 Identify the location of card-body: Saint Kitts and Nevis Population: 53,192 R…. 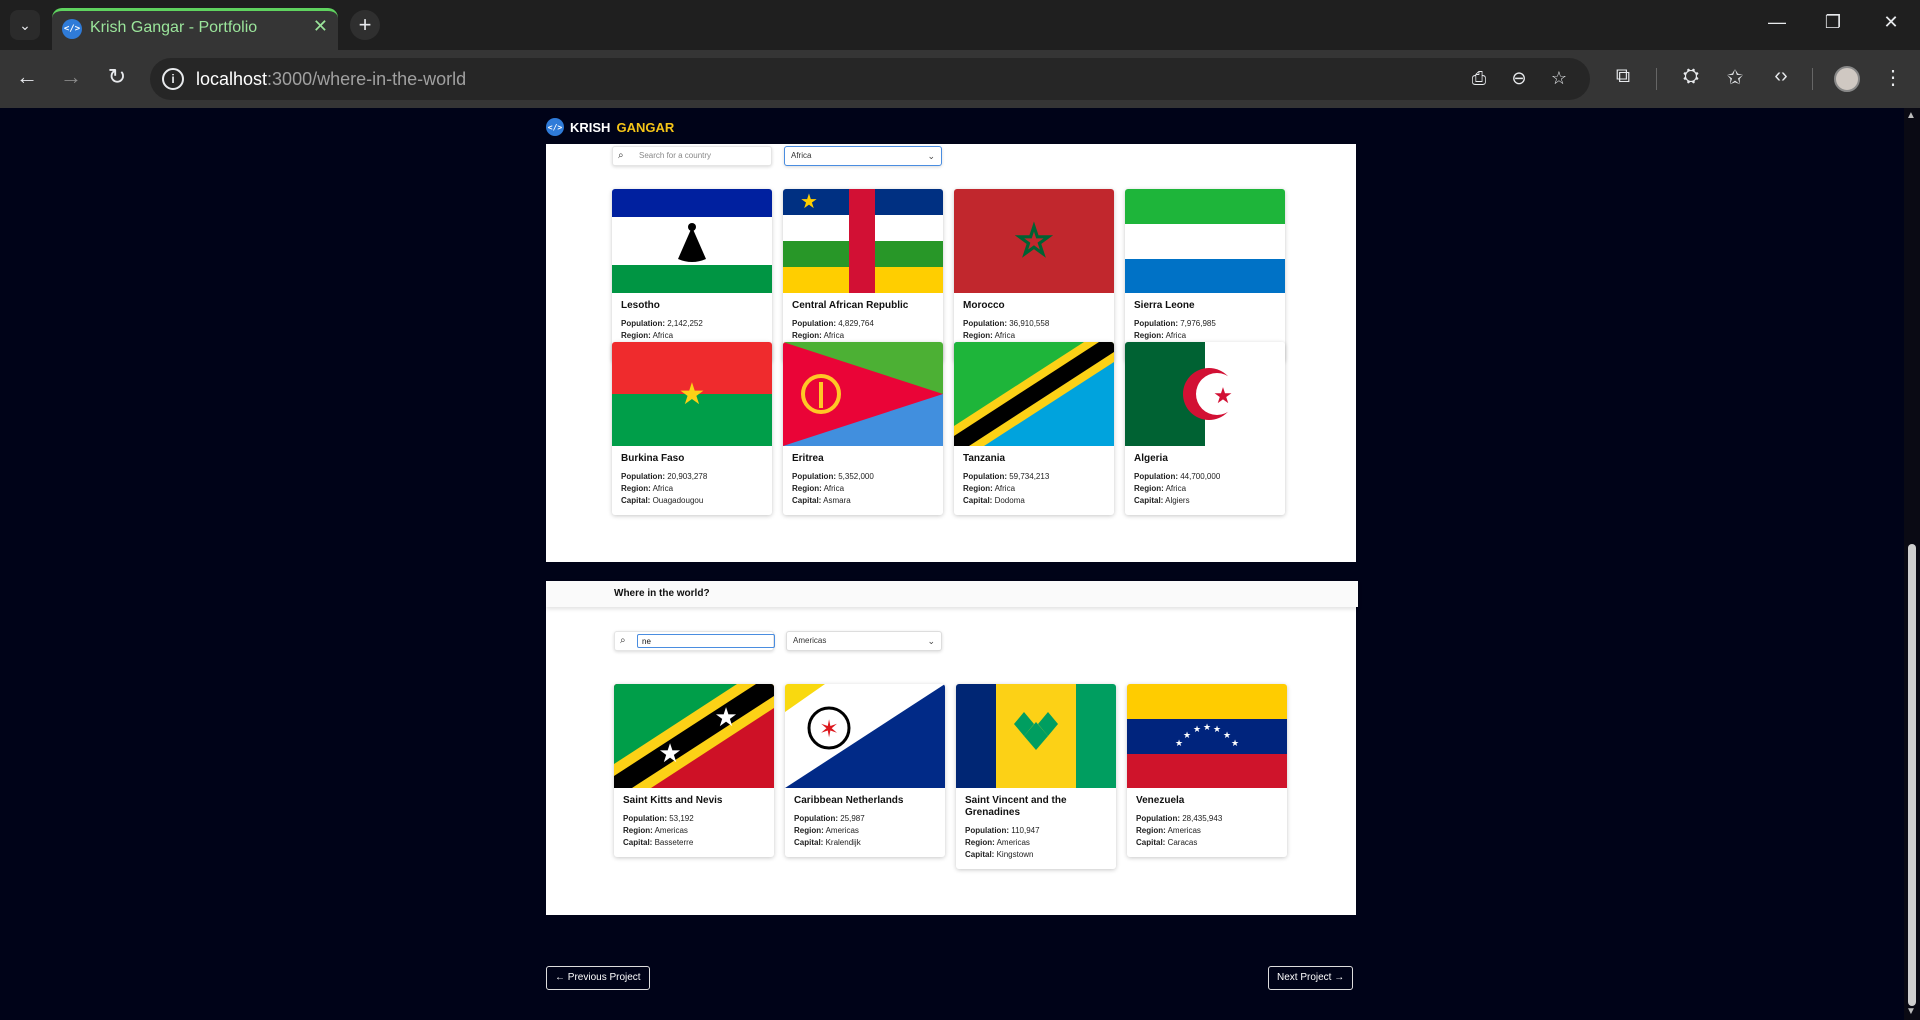
(694, 822).